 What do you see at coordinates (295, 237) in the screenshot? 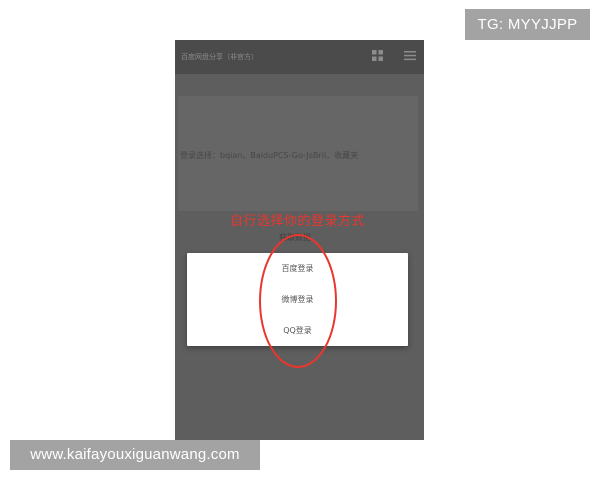
I see `background-label: 获取数据` at bounding box center [295, 237].